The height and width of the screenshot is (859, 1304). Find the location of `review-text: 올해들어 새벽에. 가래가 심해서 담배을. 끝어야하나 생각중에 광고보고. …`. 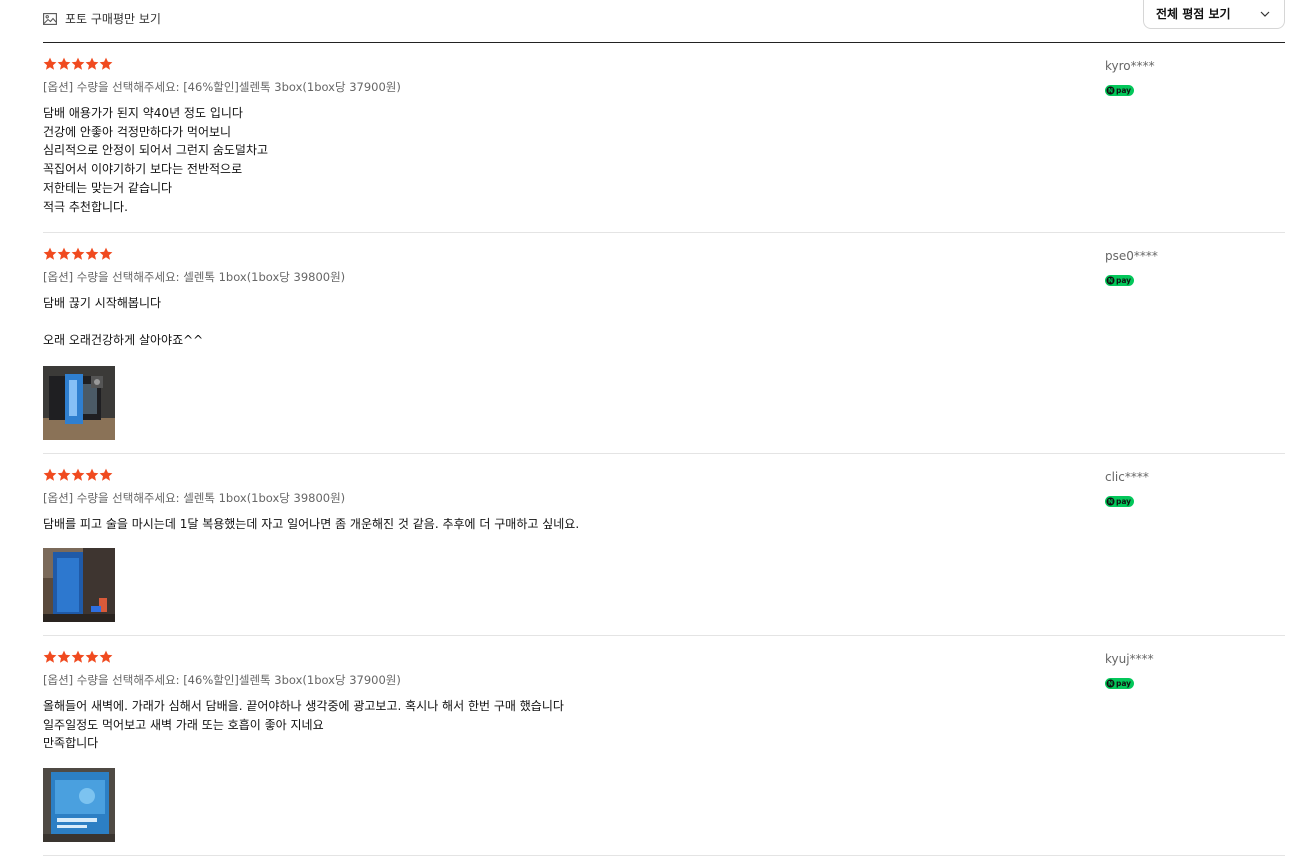

review-text: 올해들어 새벽에. 가래가 심해서 담배을. 끝어야하나 생각중에 광고보고. … is located at coordinates (303, 725).